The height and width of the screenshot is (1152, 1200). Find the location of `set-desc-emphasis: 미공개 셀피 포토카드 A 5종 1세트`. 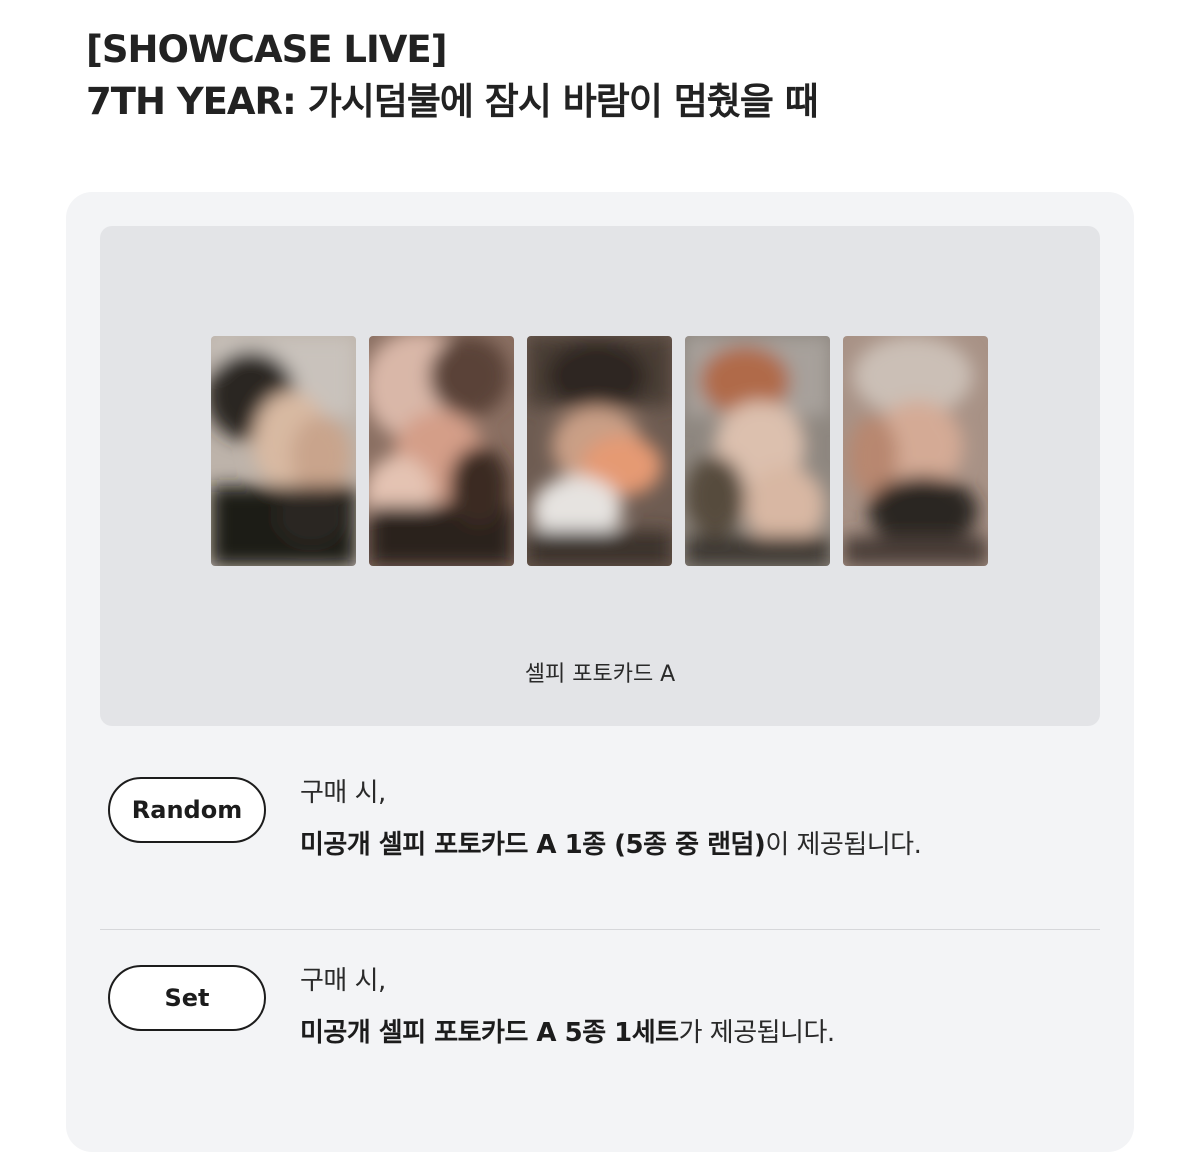

set-desc-emphasis: 미공개 셀피 포토카드 A 5종 1세트 is located at coordinates (489, 1033).